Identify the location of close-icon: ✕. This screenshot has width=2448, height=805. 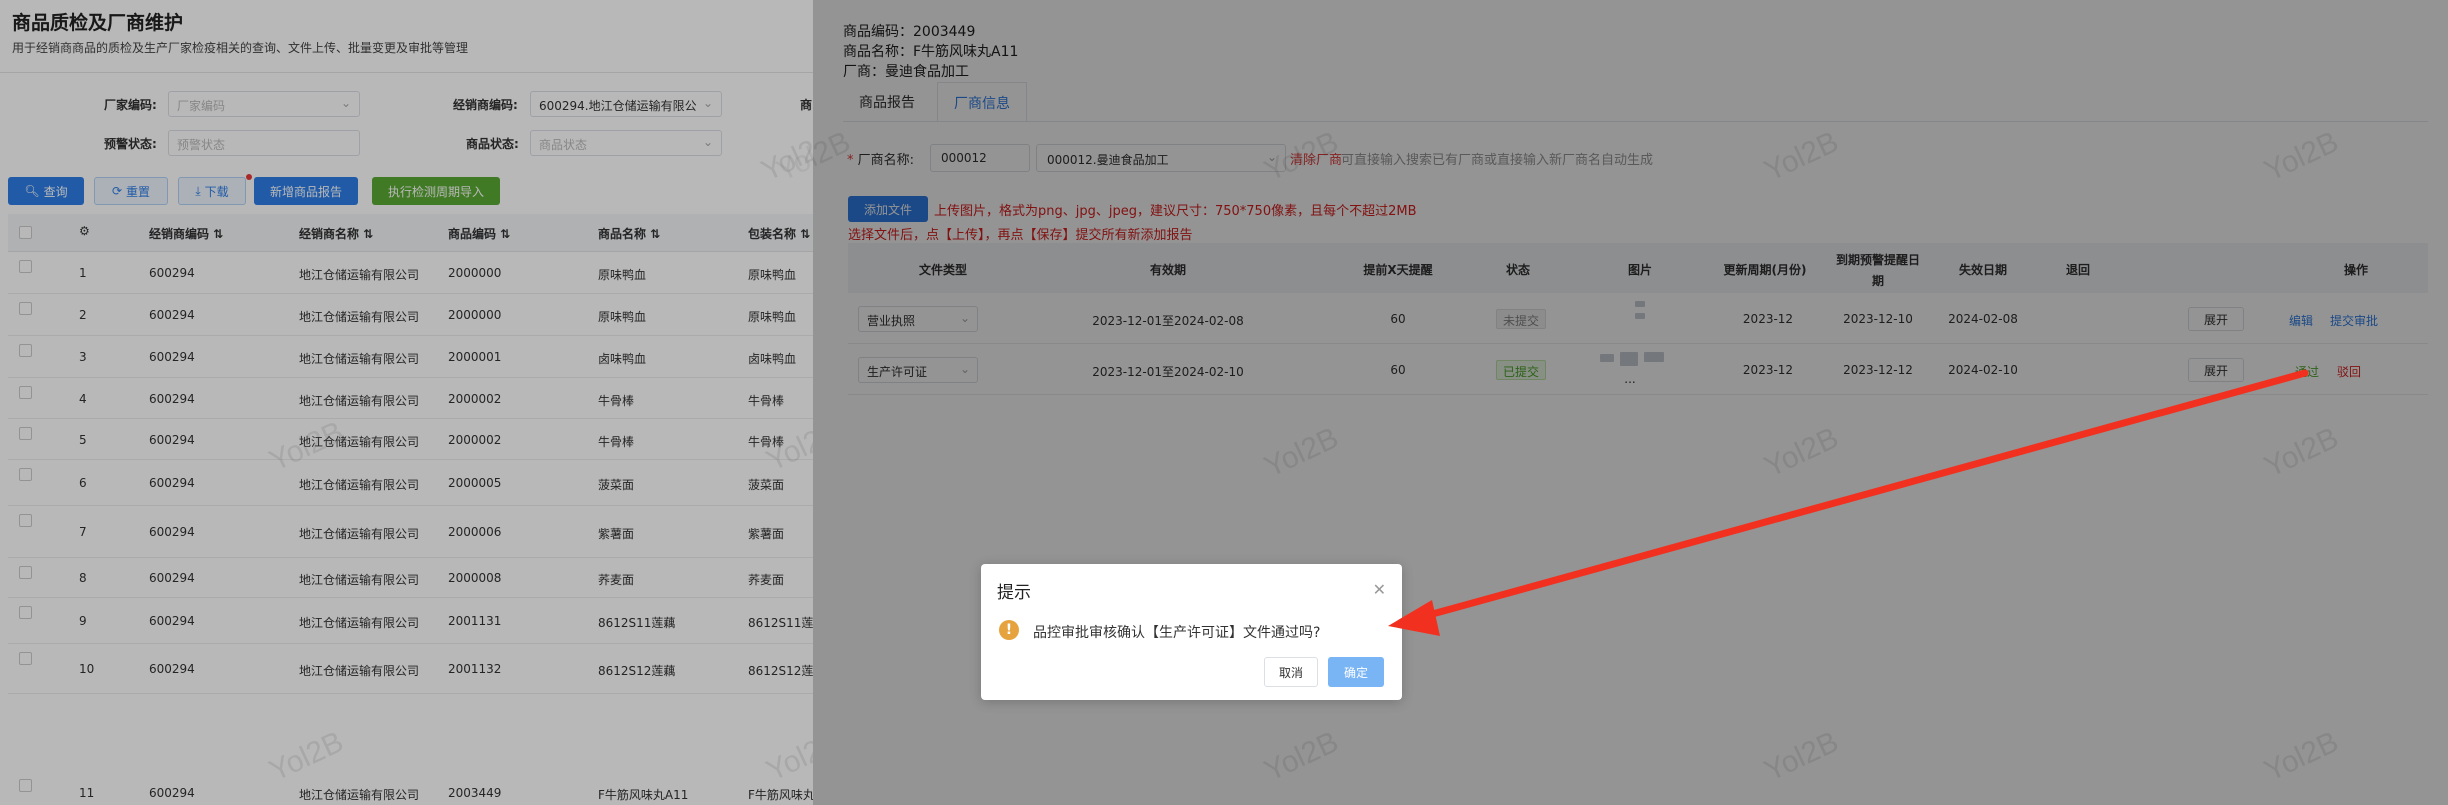
(1379, 589).